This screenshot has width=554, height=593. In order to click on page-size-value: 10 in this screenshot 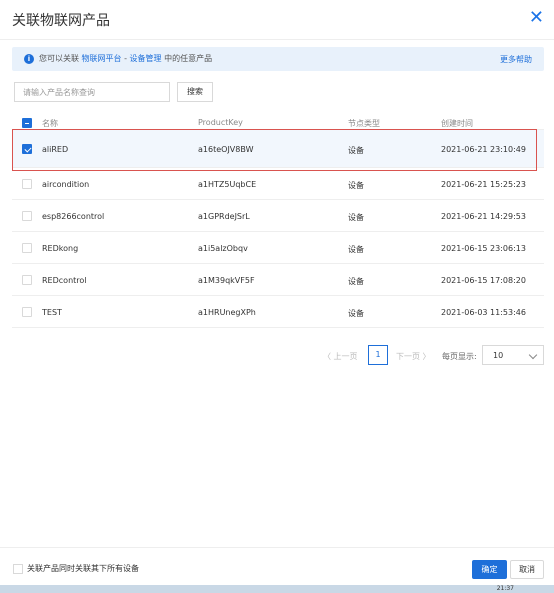, I will do `click(498, 355)`.